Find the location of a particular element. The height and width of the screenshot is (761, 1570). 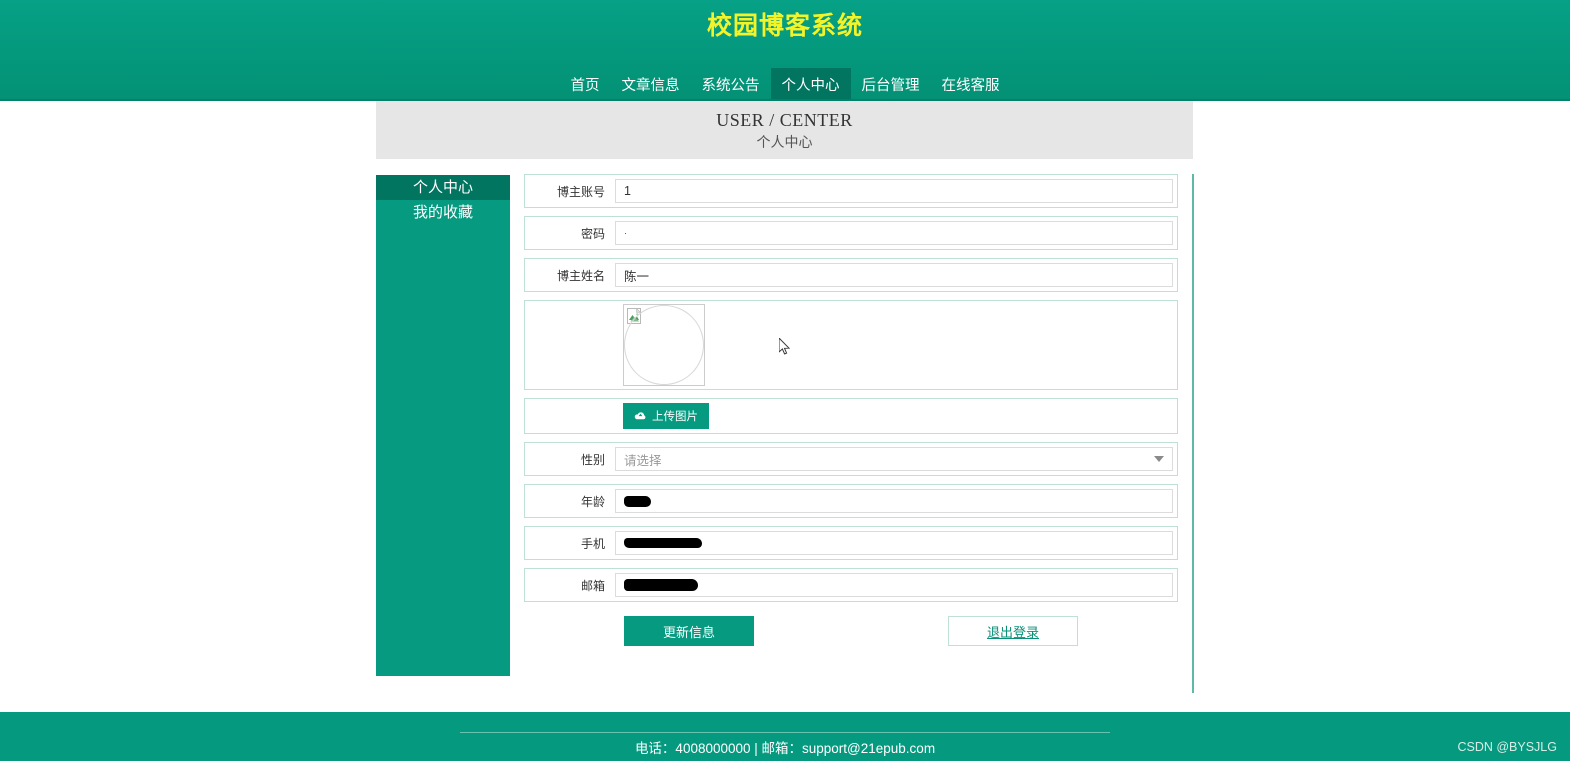

field-row-gender: 性别 请选择 is located at coordinates (851, 459).